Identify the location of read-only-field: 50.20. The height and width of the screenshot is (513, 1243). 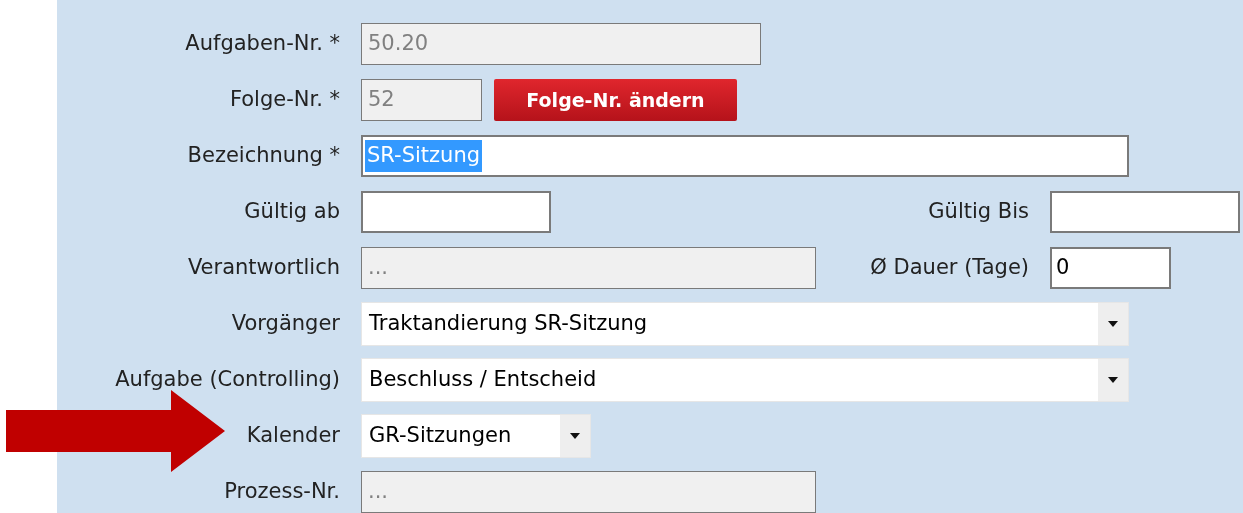
(561, 44).